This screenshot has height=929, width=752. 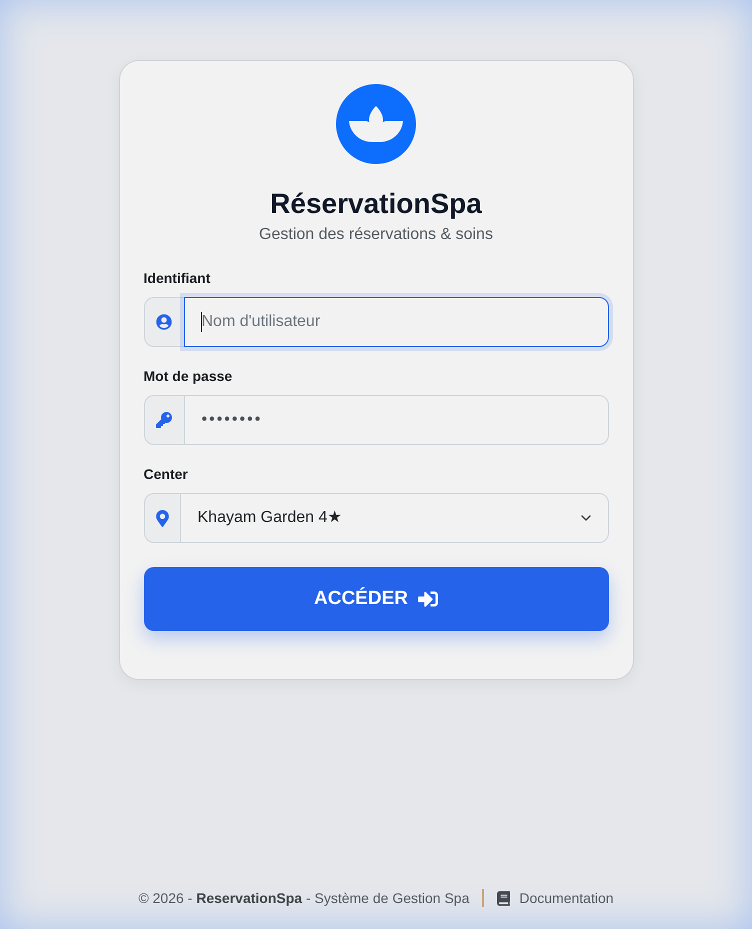 What do you see at coordinates (376, 235) in the screenshot?
I see `app-subtitle: Gestion des réservations & soins` at bounding box center [376, 235].